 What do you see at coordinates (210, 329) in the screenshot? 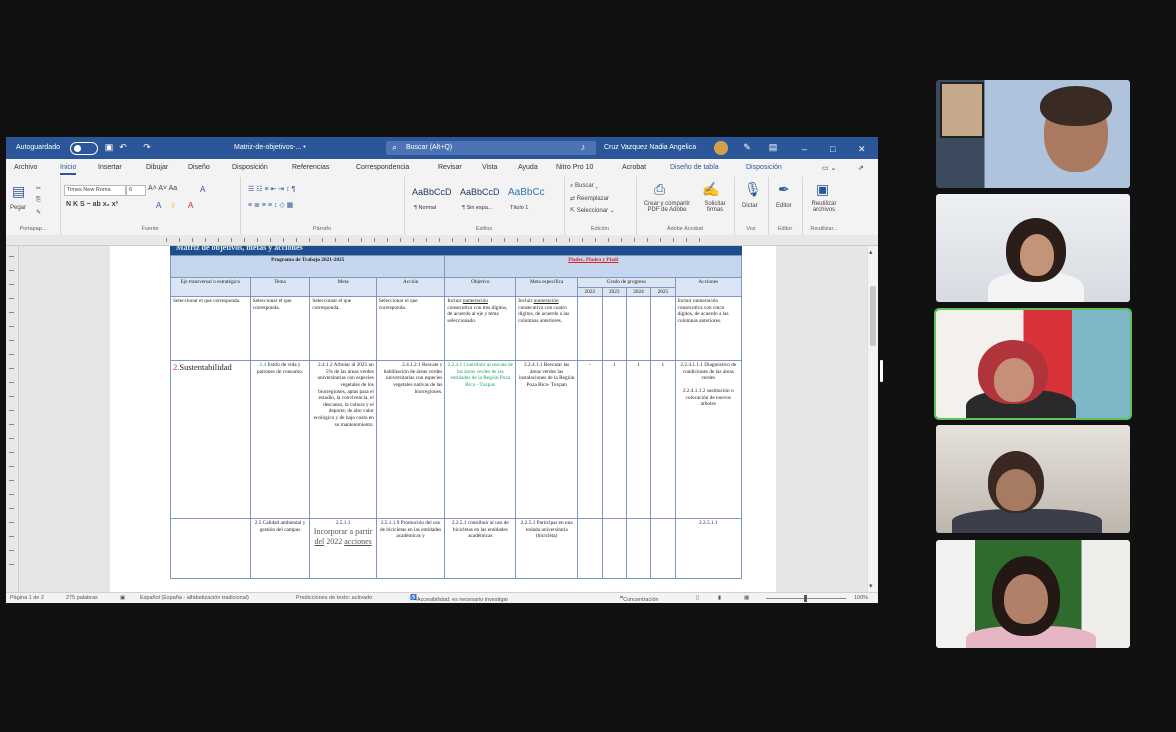
I see `cell-eje: Seleccionar el que corresponda.` at bounding box center [210, 329].